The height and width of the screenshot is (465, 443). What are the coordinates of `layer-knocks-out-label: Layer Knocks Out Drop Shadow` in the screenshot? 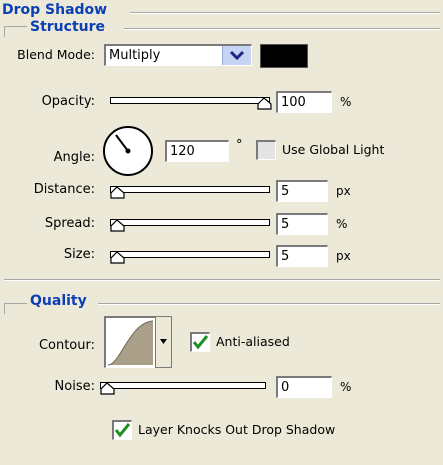 It's located at (237, 429).